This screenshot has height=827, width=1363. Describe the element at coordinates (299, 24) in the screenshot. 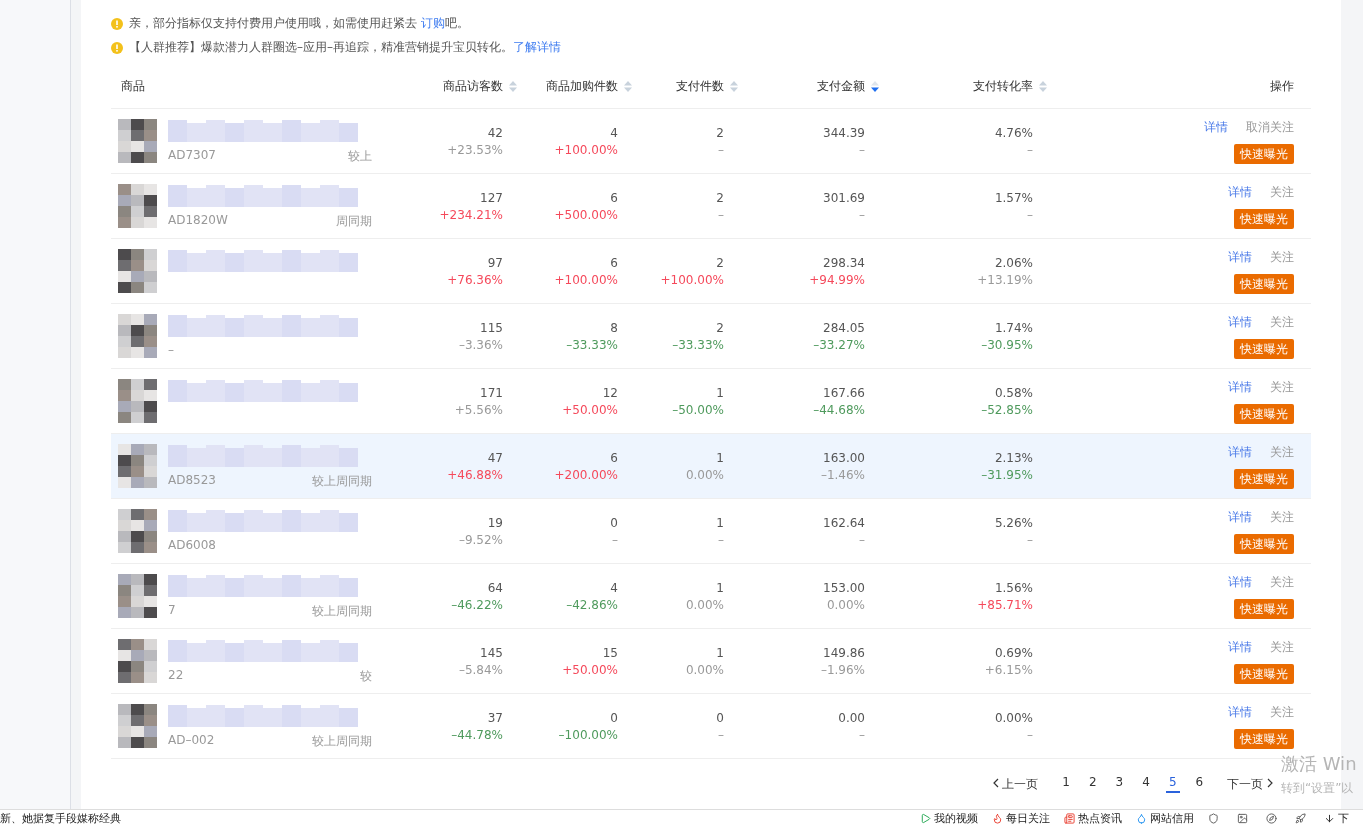

I see `notice-text: 亲，部分指标仅支持付费用户使用哦，如需使用赶紧去 订购吧。` at that location.